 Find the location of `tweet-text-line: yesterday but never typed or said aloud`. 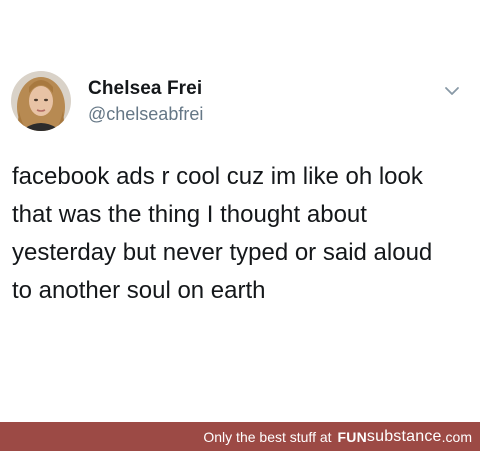

tweet-text-line: yesterday but never typed or said aloud is located at coordinates (222, 252).